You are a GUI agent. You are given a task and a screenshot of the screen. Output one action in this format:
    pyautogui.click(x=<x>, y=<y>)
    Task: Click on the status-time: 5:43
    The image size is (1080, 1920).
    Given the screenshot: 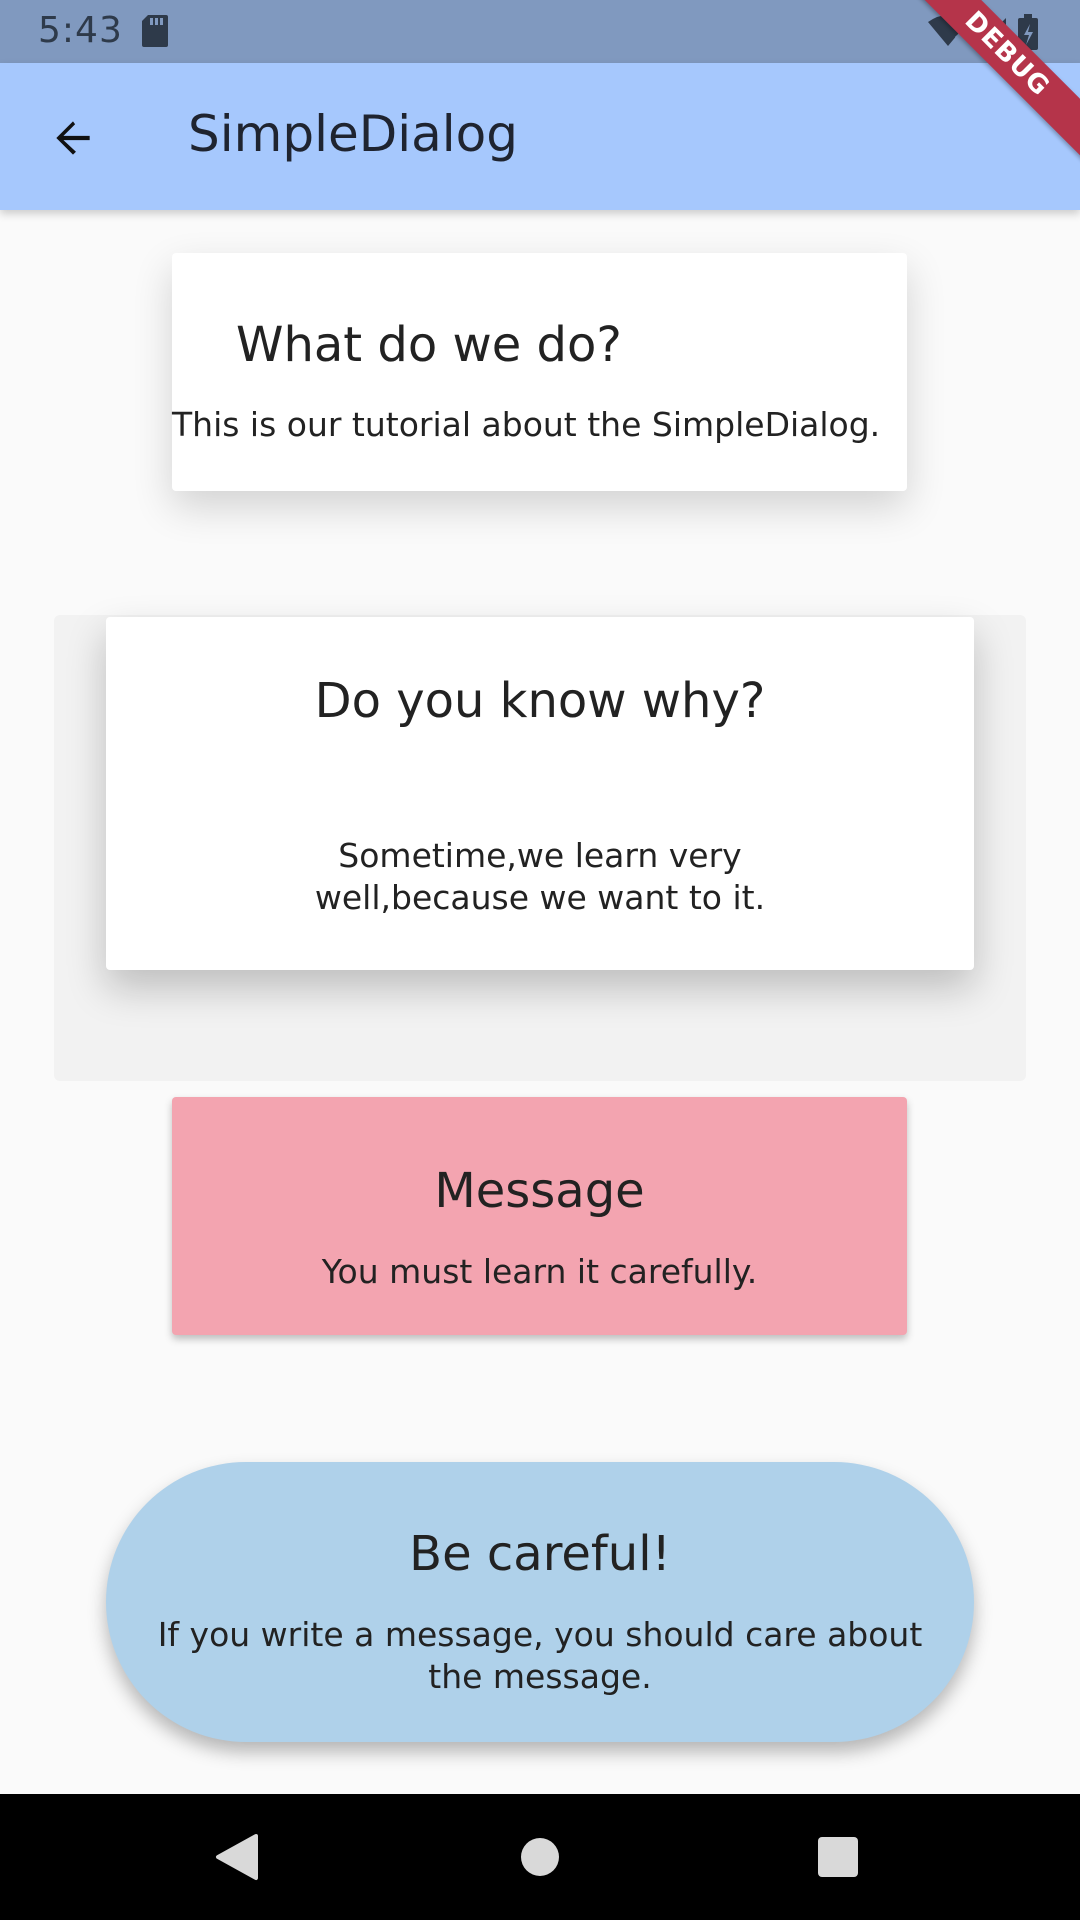 What is the action you would take?
    pyautogui.click(x=80, y=30)
    